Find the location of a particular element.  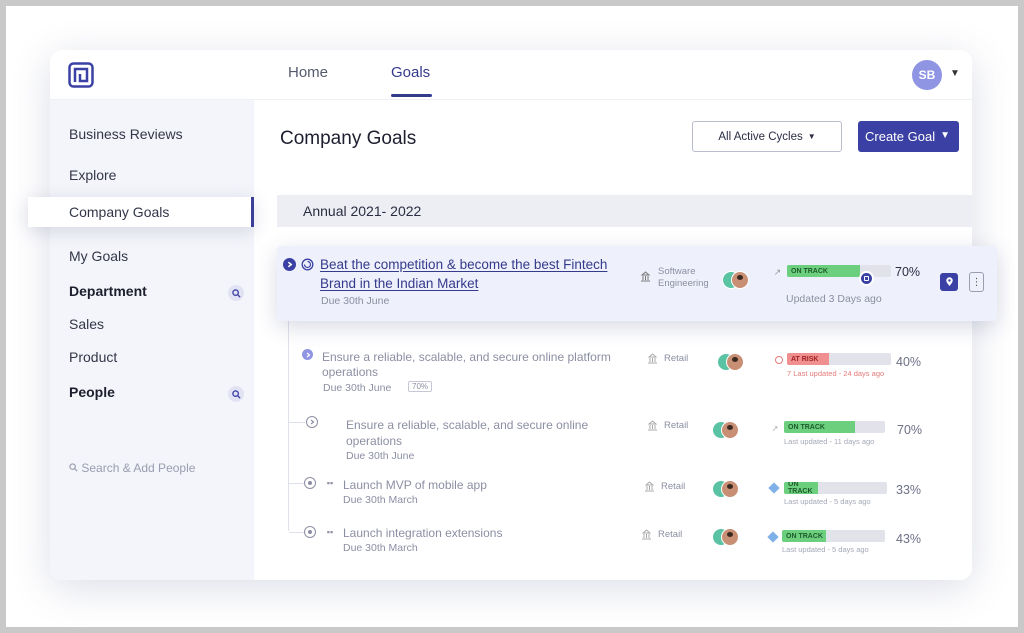

sidebar-item-product: Product is located at coordinates (93, 357).